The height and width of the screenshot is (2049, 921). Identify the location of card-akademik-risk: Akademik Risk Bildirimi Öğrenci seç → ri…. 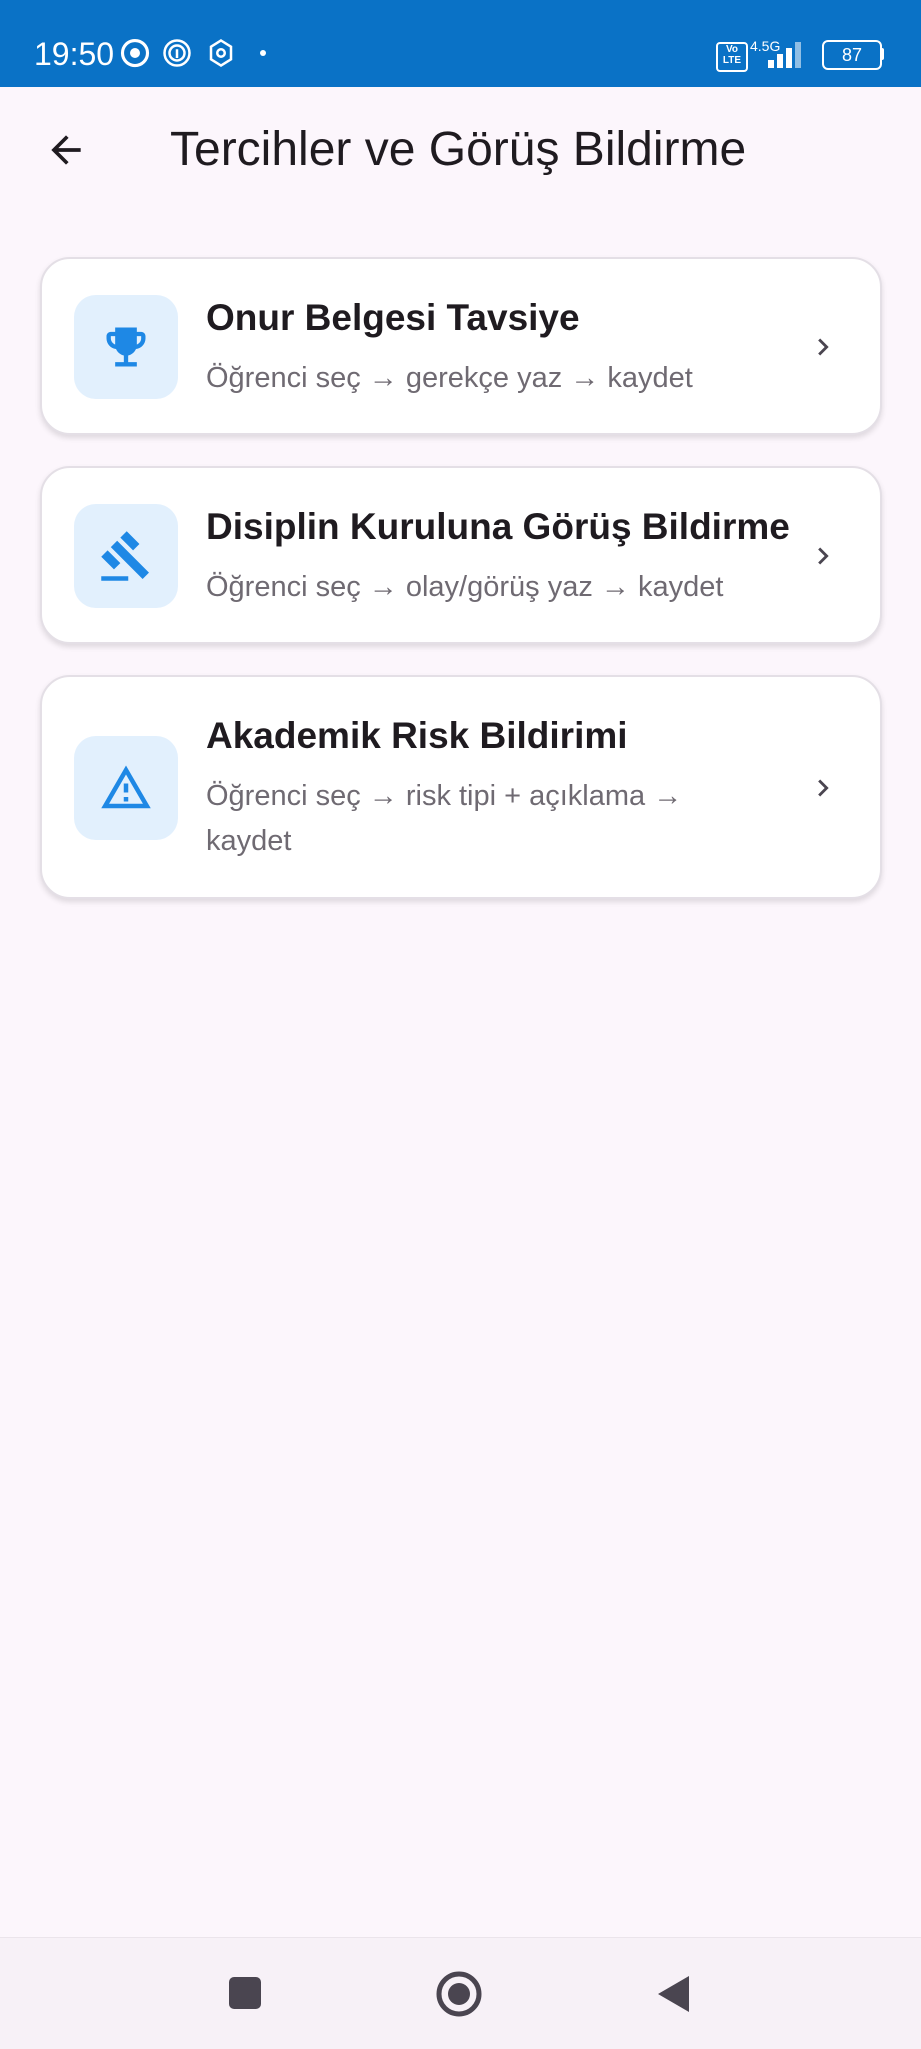
(461, 787).